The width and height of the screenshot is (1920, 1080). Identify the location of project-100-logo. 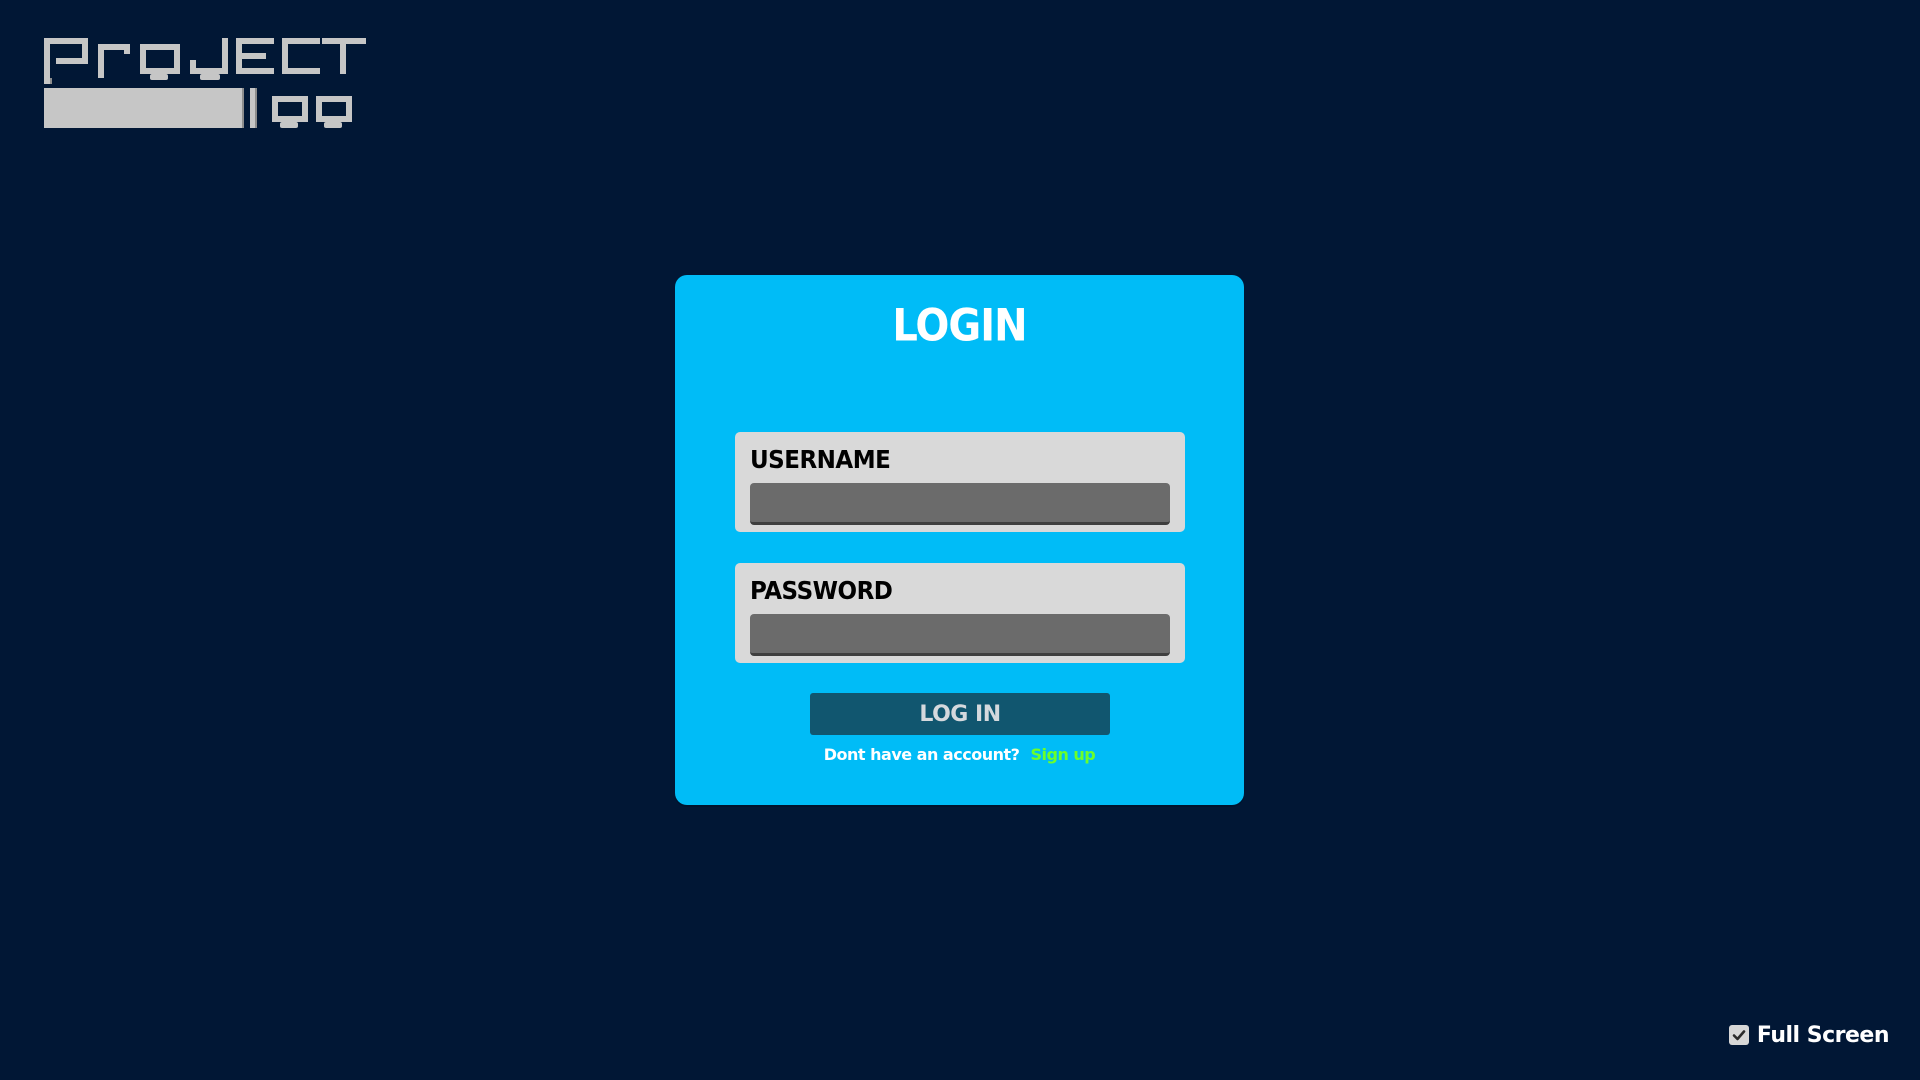
(205, 84).